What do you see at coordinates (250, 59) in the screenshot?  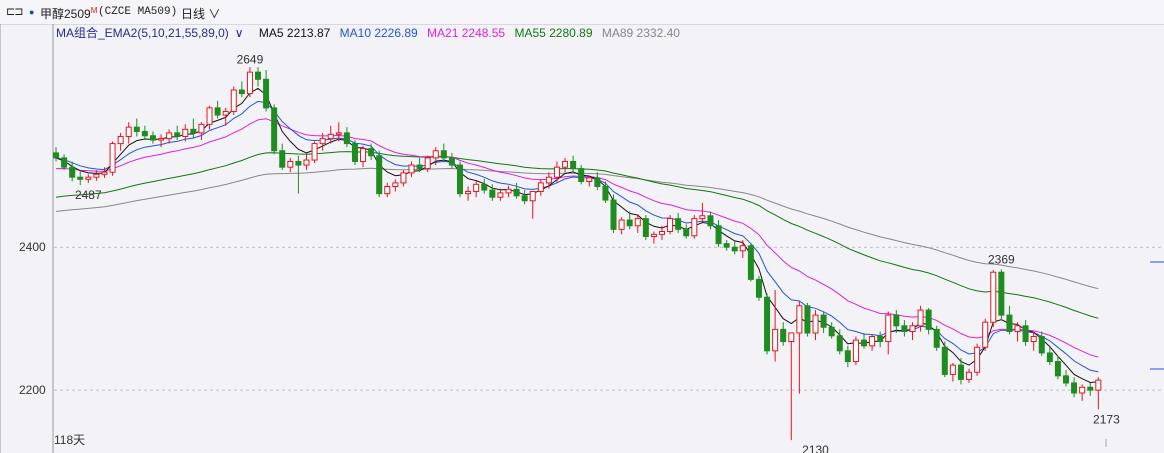 I see `high-price-label: 2649` at bounding box center [250, 59].